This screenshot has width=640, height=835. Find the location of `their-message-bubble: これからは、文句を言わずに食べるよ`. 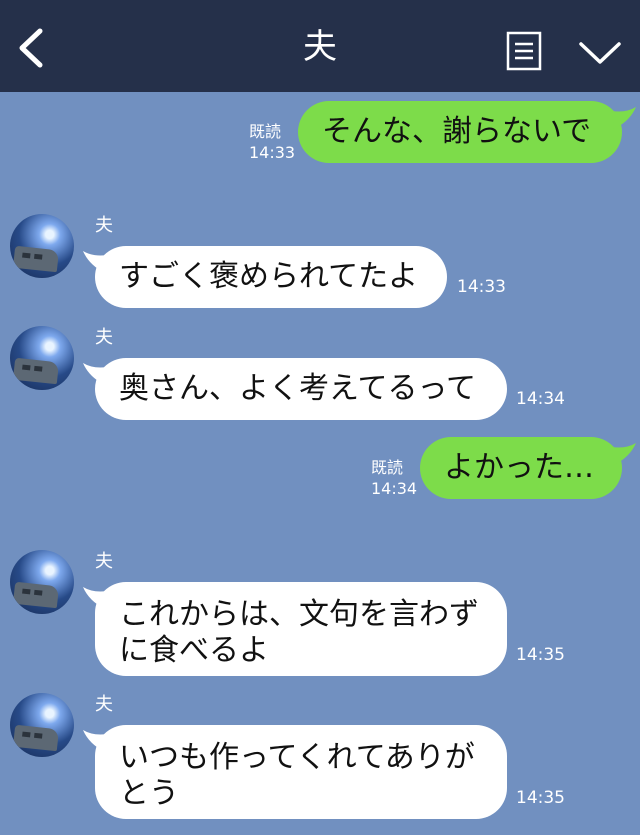

their-message-bubble: これからは、文句を言わずに食べるよ is located at coordinates (301, 629).